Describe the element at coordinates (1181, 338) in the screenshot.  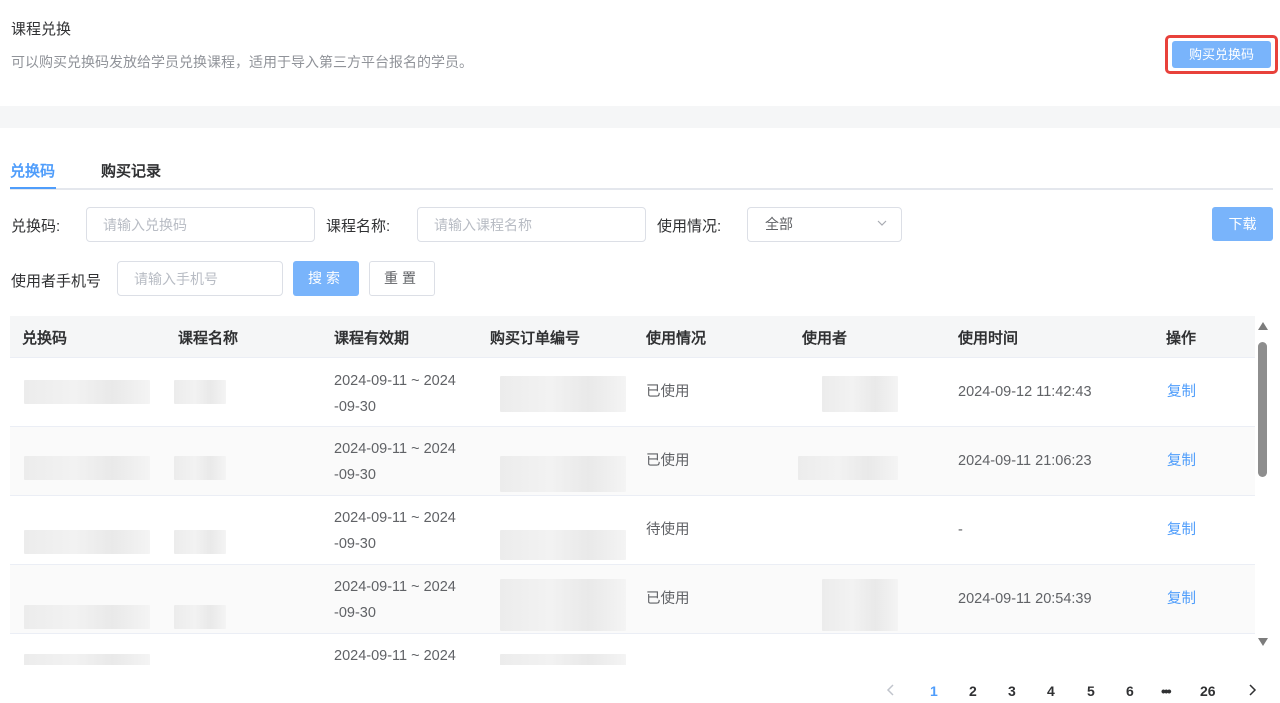
I see `column-header: 操作` at that location.